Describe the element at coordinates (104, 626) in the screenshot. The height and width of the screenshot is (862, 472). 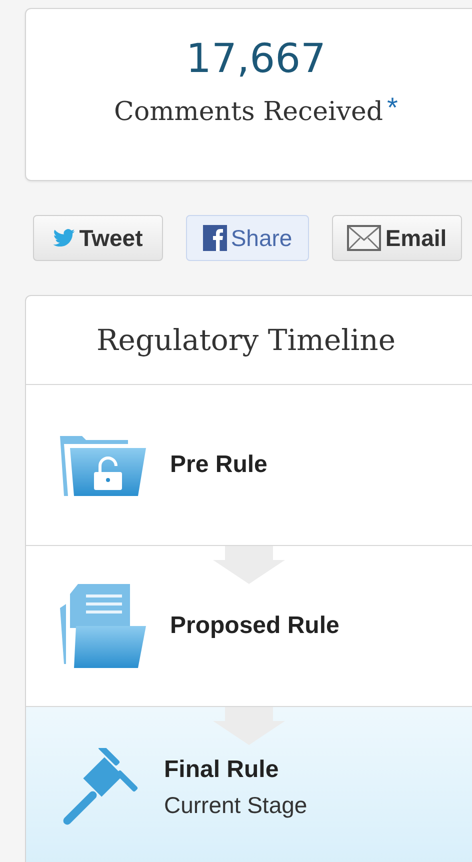
I see `document-folder-icon` at that location.